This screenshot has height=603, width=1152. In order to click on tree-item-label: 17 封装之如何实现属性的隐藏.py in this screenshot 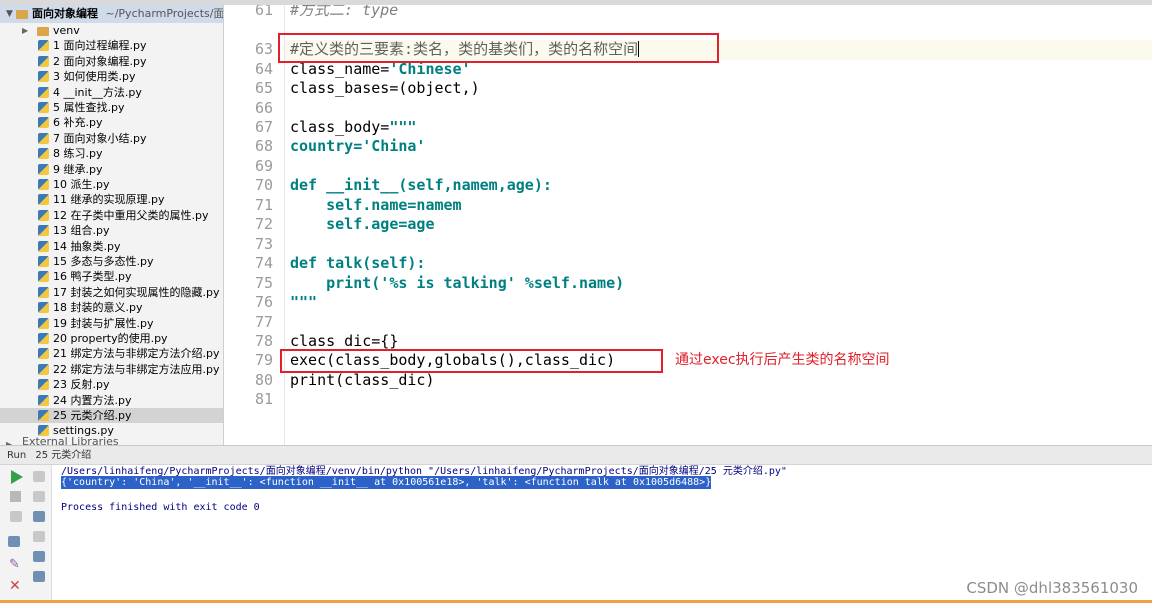, I will do `click(136, 292)`.